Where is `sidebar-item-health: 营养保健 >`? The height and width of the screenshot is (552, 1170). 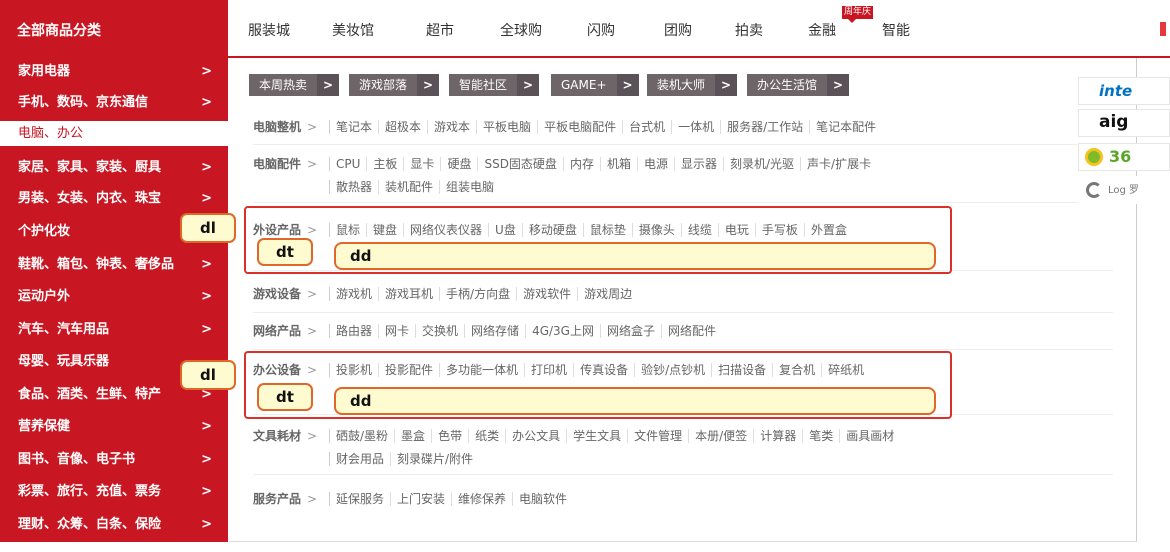
sidebar-item-health: 营养保健 > is located at coordinates (114, 426).